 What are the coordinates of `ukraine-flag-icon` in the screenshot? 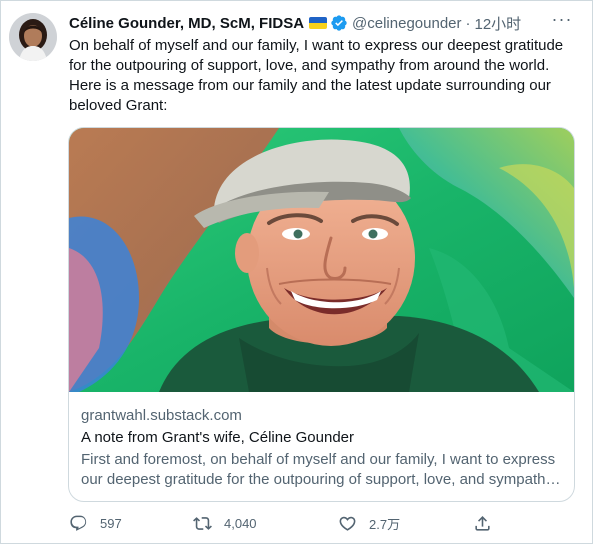 It's located at (318, 23).